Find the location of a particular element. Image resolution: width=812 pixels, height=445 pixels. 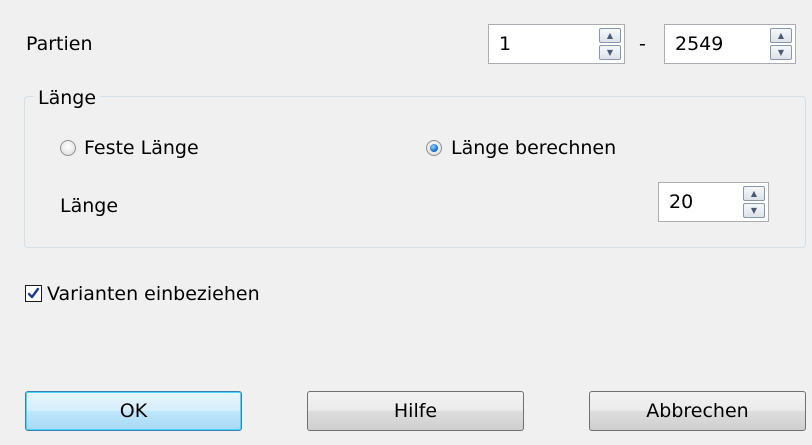

partien-from-spin-arrows: ▲ ▼ is located at coordinates (610, 44).